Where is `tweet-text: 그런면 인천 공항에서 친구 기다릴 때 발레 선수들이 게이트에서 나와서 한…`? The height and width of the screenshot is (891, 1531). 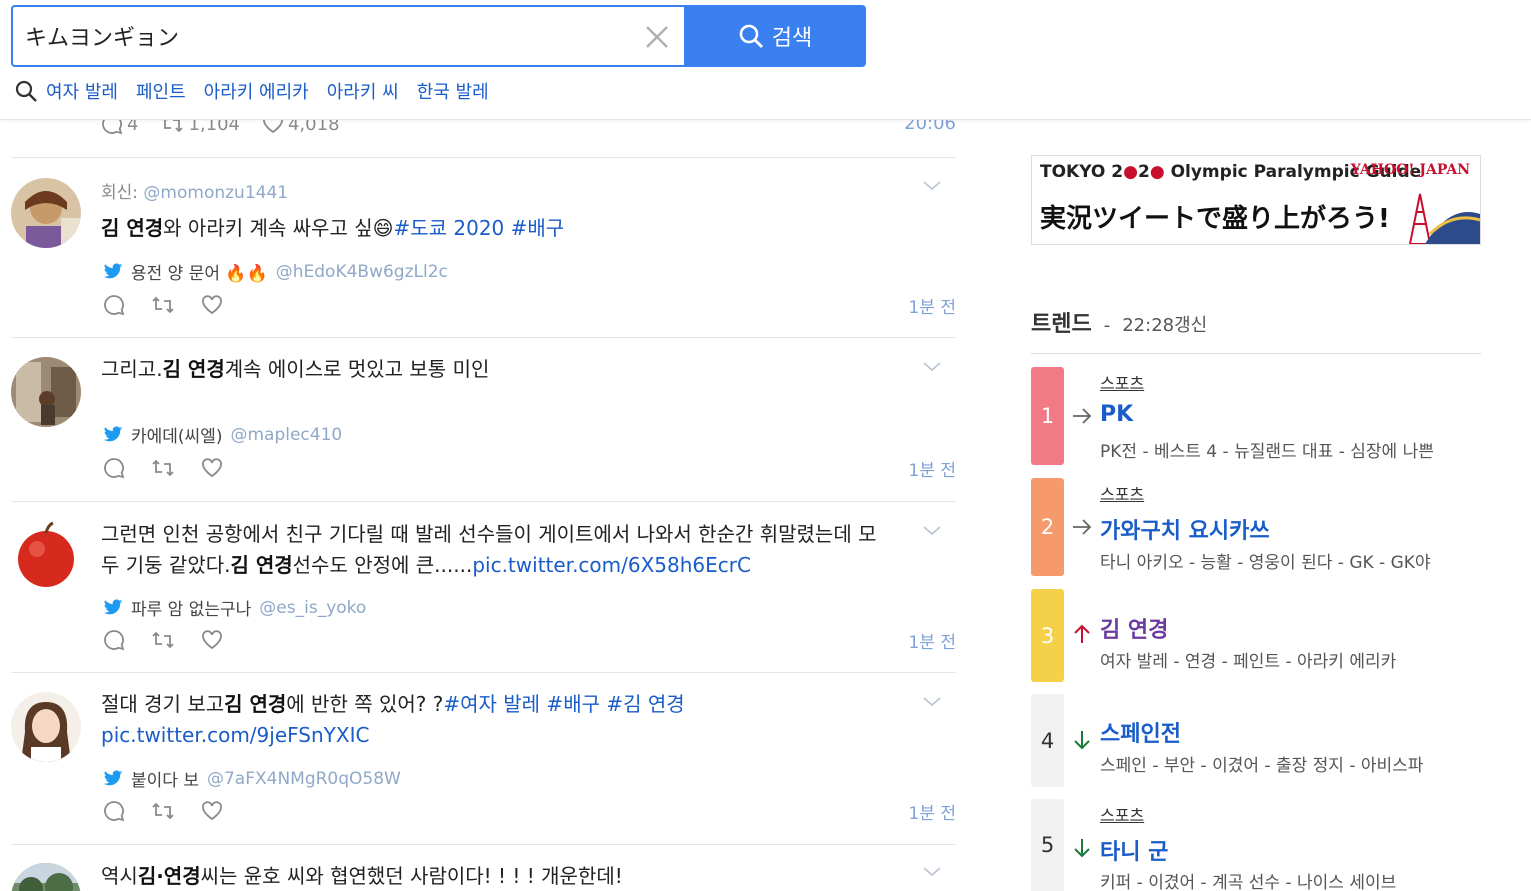
tweet-text: 그런면 인천 공항에서 친구 기다릴 때 발레 선수들이 게이트에서 나와서 한… is located at coordinates (489, 549).